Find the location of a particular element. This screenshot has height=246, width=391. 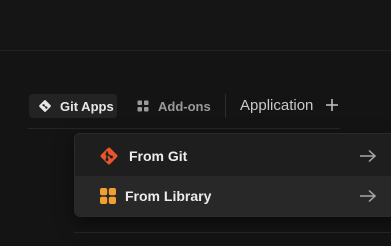

tab-add-ons: Add-ons is located at coordinates (171, 106).